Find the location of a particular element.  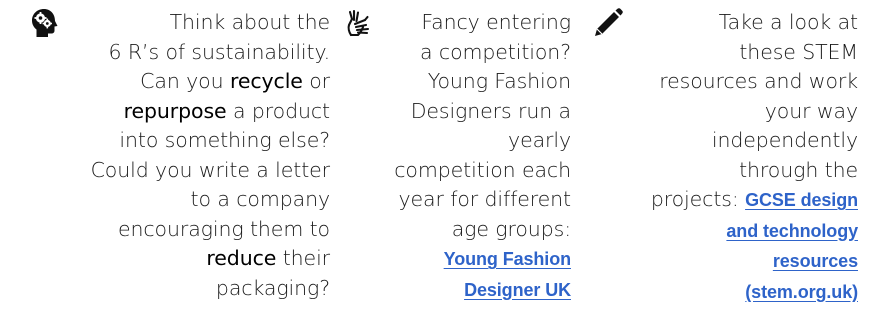

text-line: Designers run a is located at coordinates (457, 112).